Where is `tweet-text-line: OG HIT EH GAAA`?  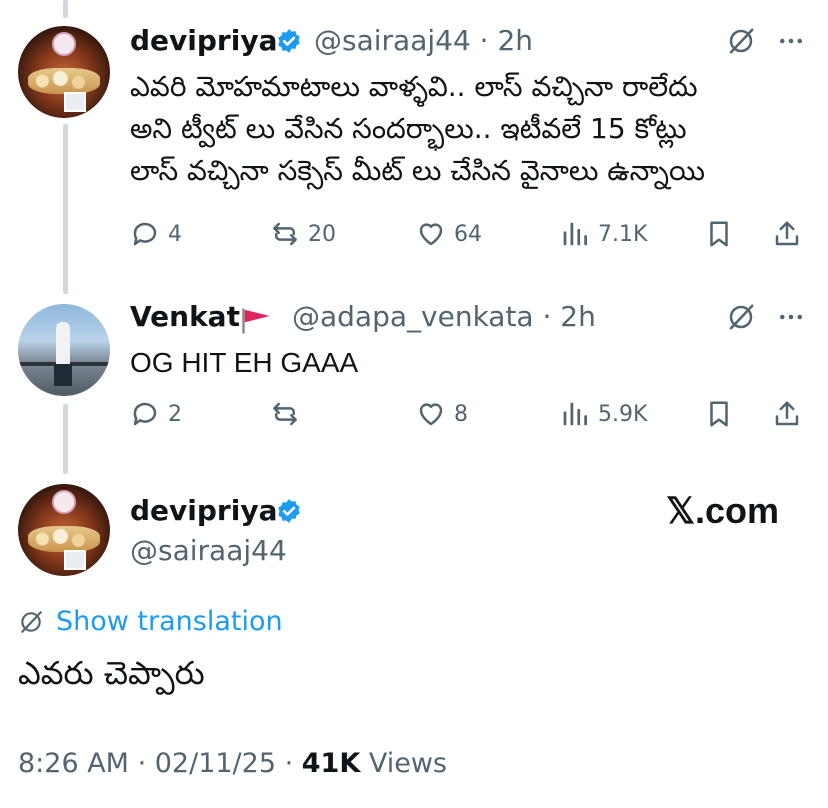
tweet-text-line: OG HIT EH GAAA is located at coordinates (244, 362).